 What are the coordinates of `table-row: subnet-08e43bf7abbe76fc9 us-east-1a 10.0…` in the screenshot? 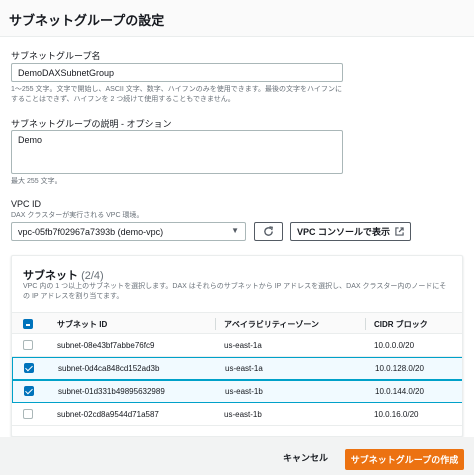 It's located at (237, 345).